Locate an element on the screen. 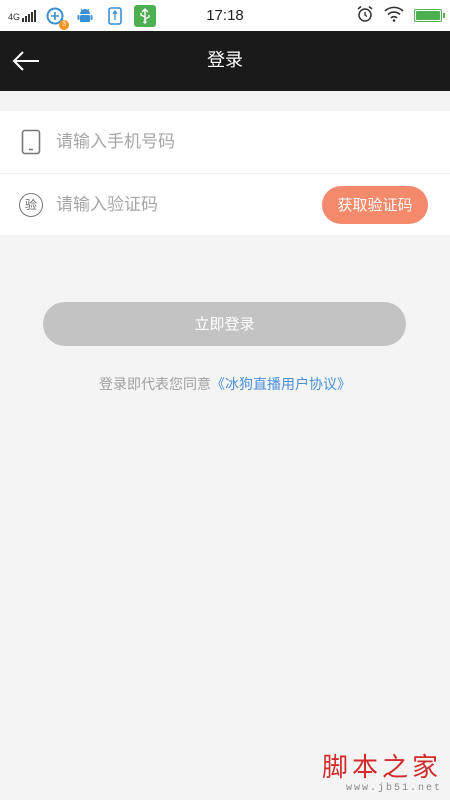 This screenshot has height=800, width=450. verify-code-input is located at coordinates (176, 204).